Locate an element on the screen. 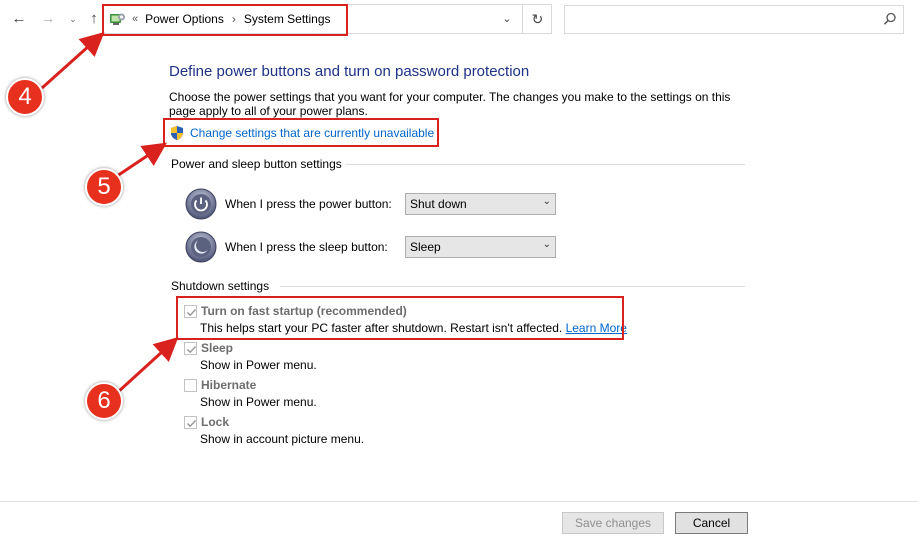 The width and height of the screenshot is (918, 544). hibernate-label: Hibernate is located at coordinates (229, 385).